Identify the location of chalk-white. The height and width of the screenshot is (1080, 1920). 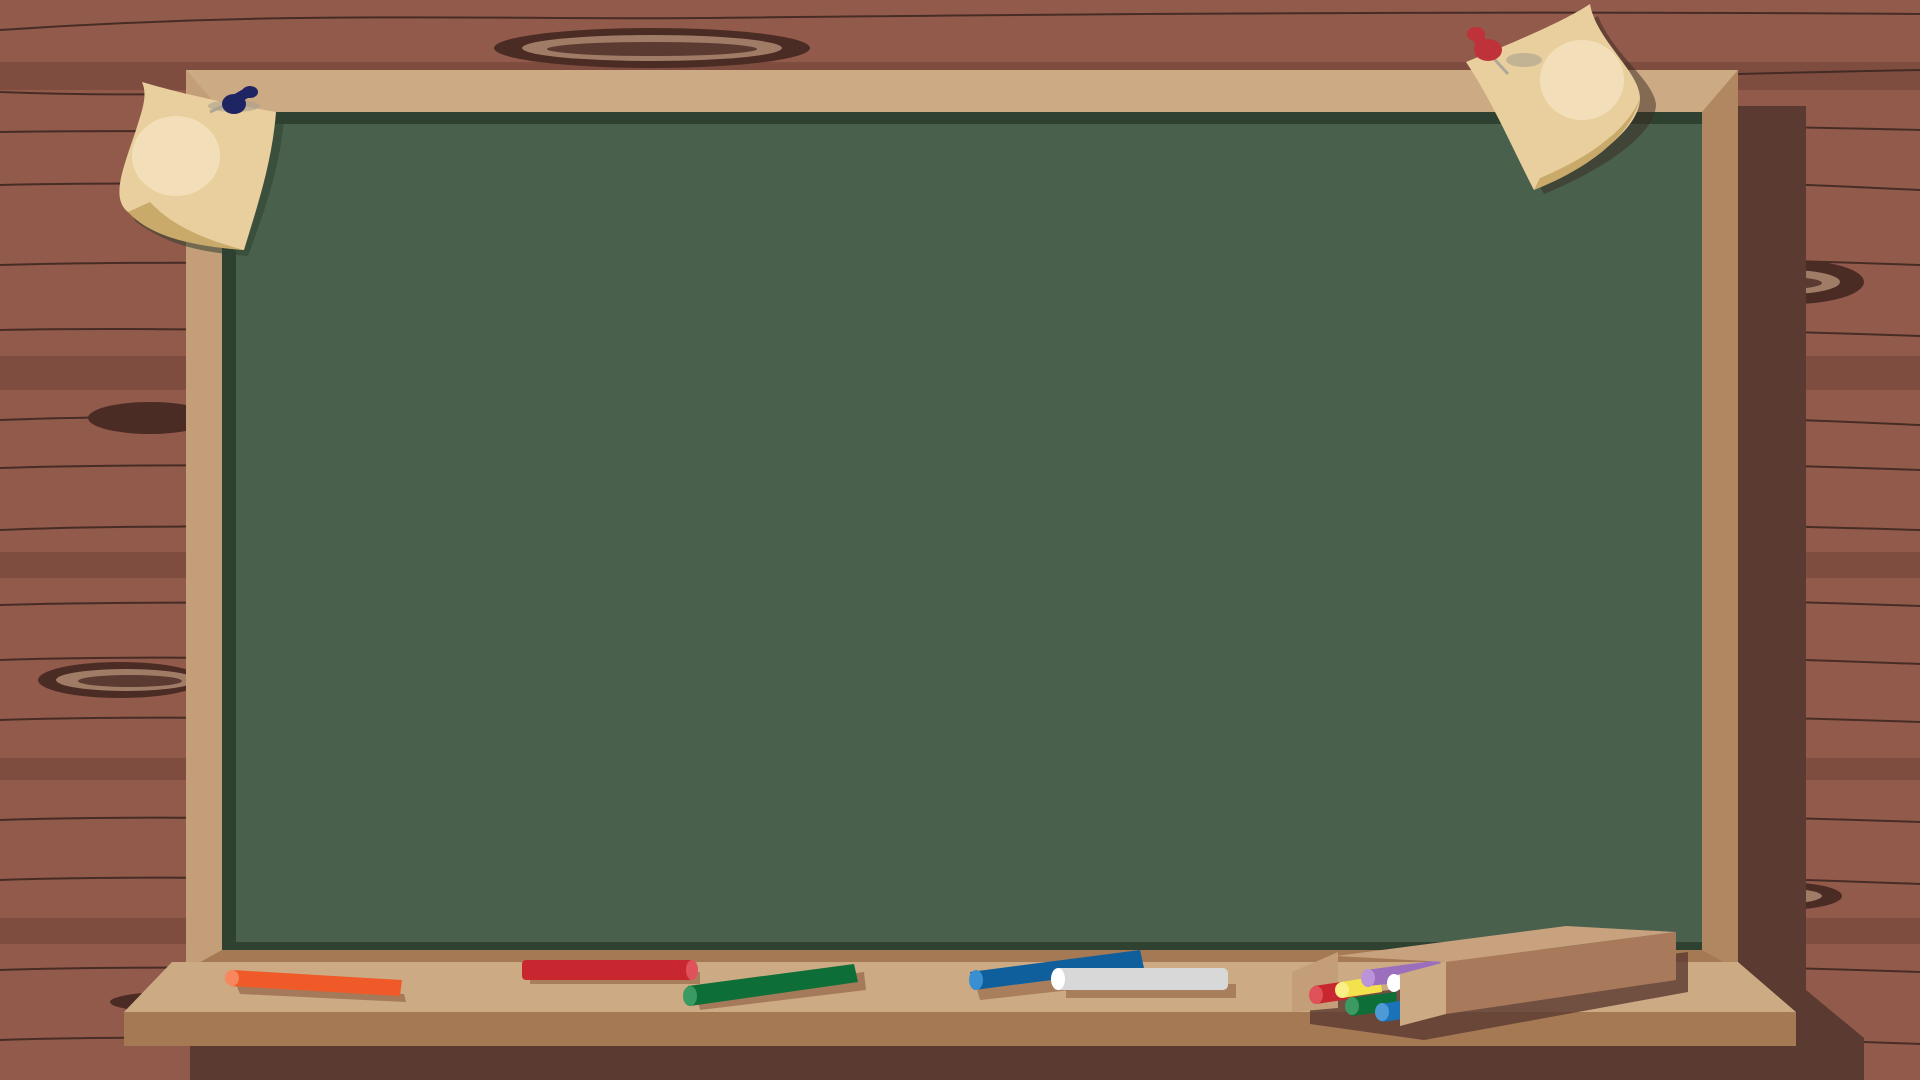
(1143, 983).